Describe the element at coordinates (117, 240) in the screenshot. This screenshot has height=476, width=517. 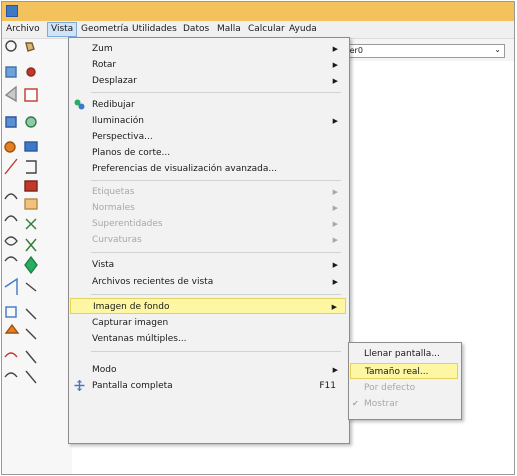
I see `menu-item-label: Curvaturas` at that location.